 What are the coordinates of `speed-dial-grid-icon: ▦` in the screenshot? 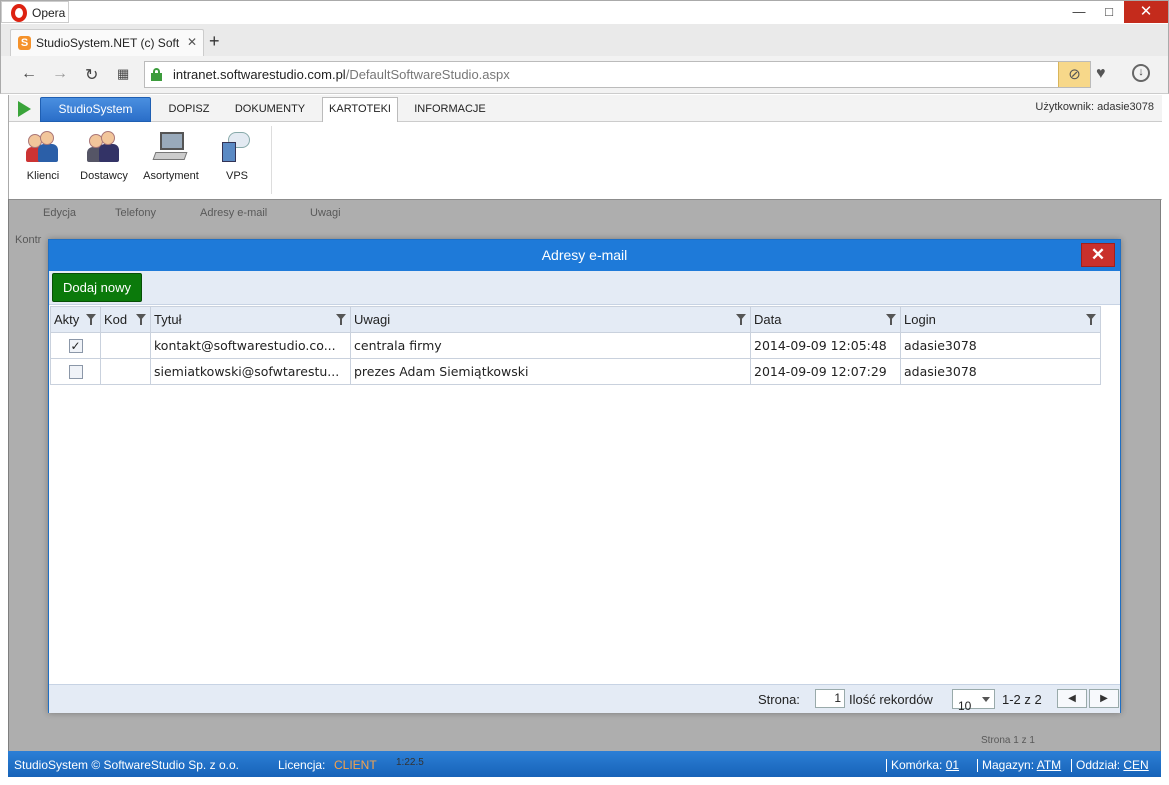 It's located at (123, 74).